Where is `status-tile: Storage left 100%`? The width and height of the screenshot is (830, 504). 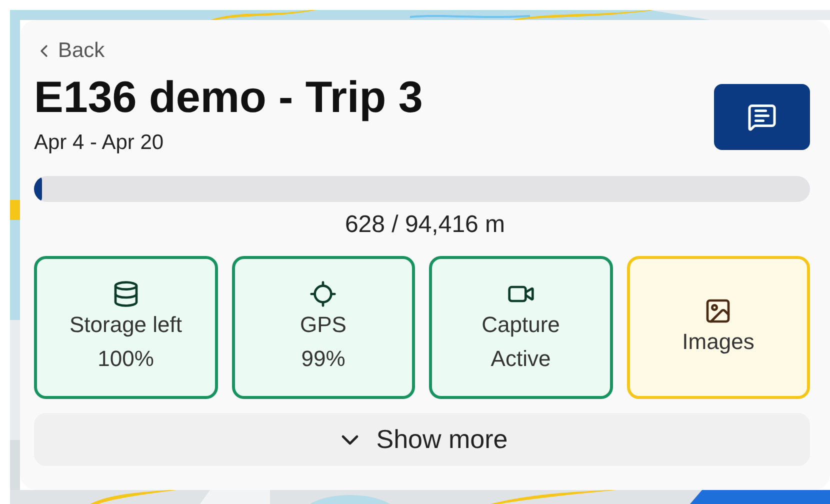 status-tile: Storage left 100% is located at coordinates (126, 327).